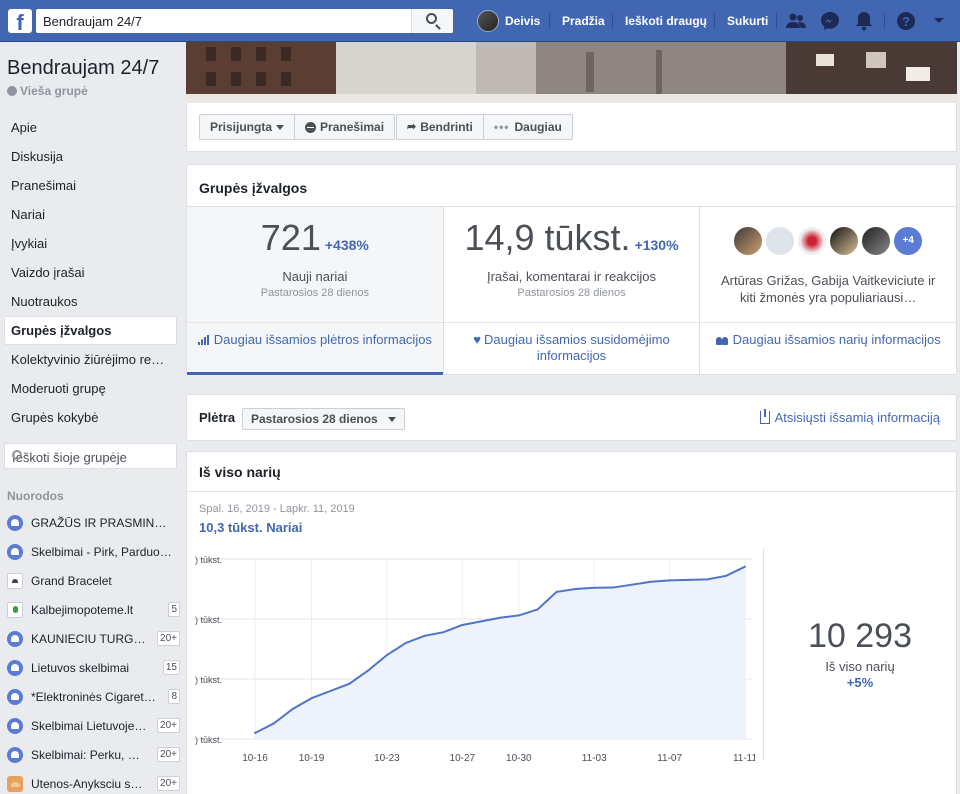 The height and width of the screenshot is (794, 960). What do you see at coordinates (722, 340) in the screenshot?
I see `people-icon` at bounding box center [722, 340].